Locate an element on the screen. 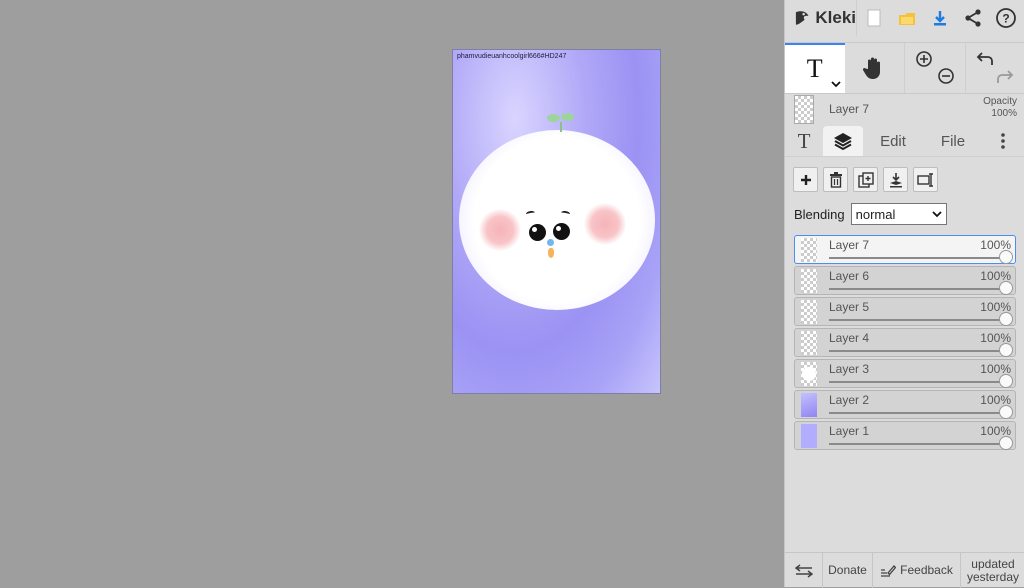 This screenshot has height=588, width=1024. layer-name: Layer 7 is located at coordinates (849, 245).